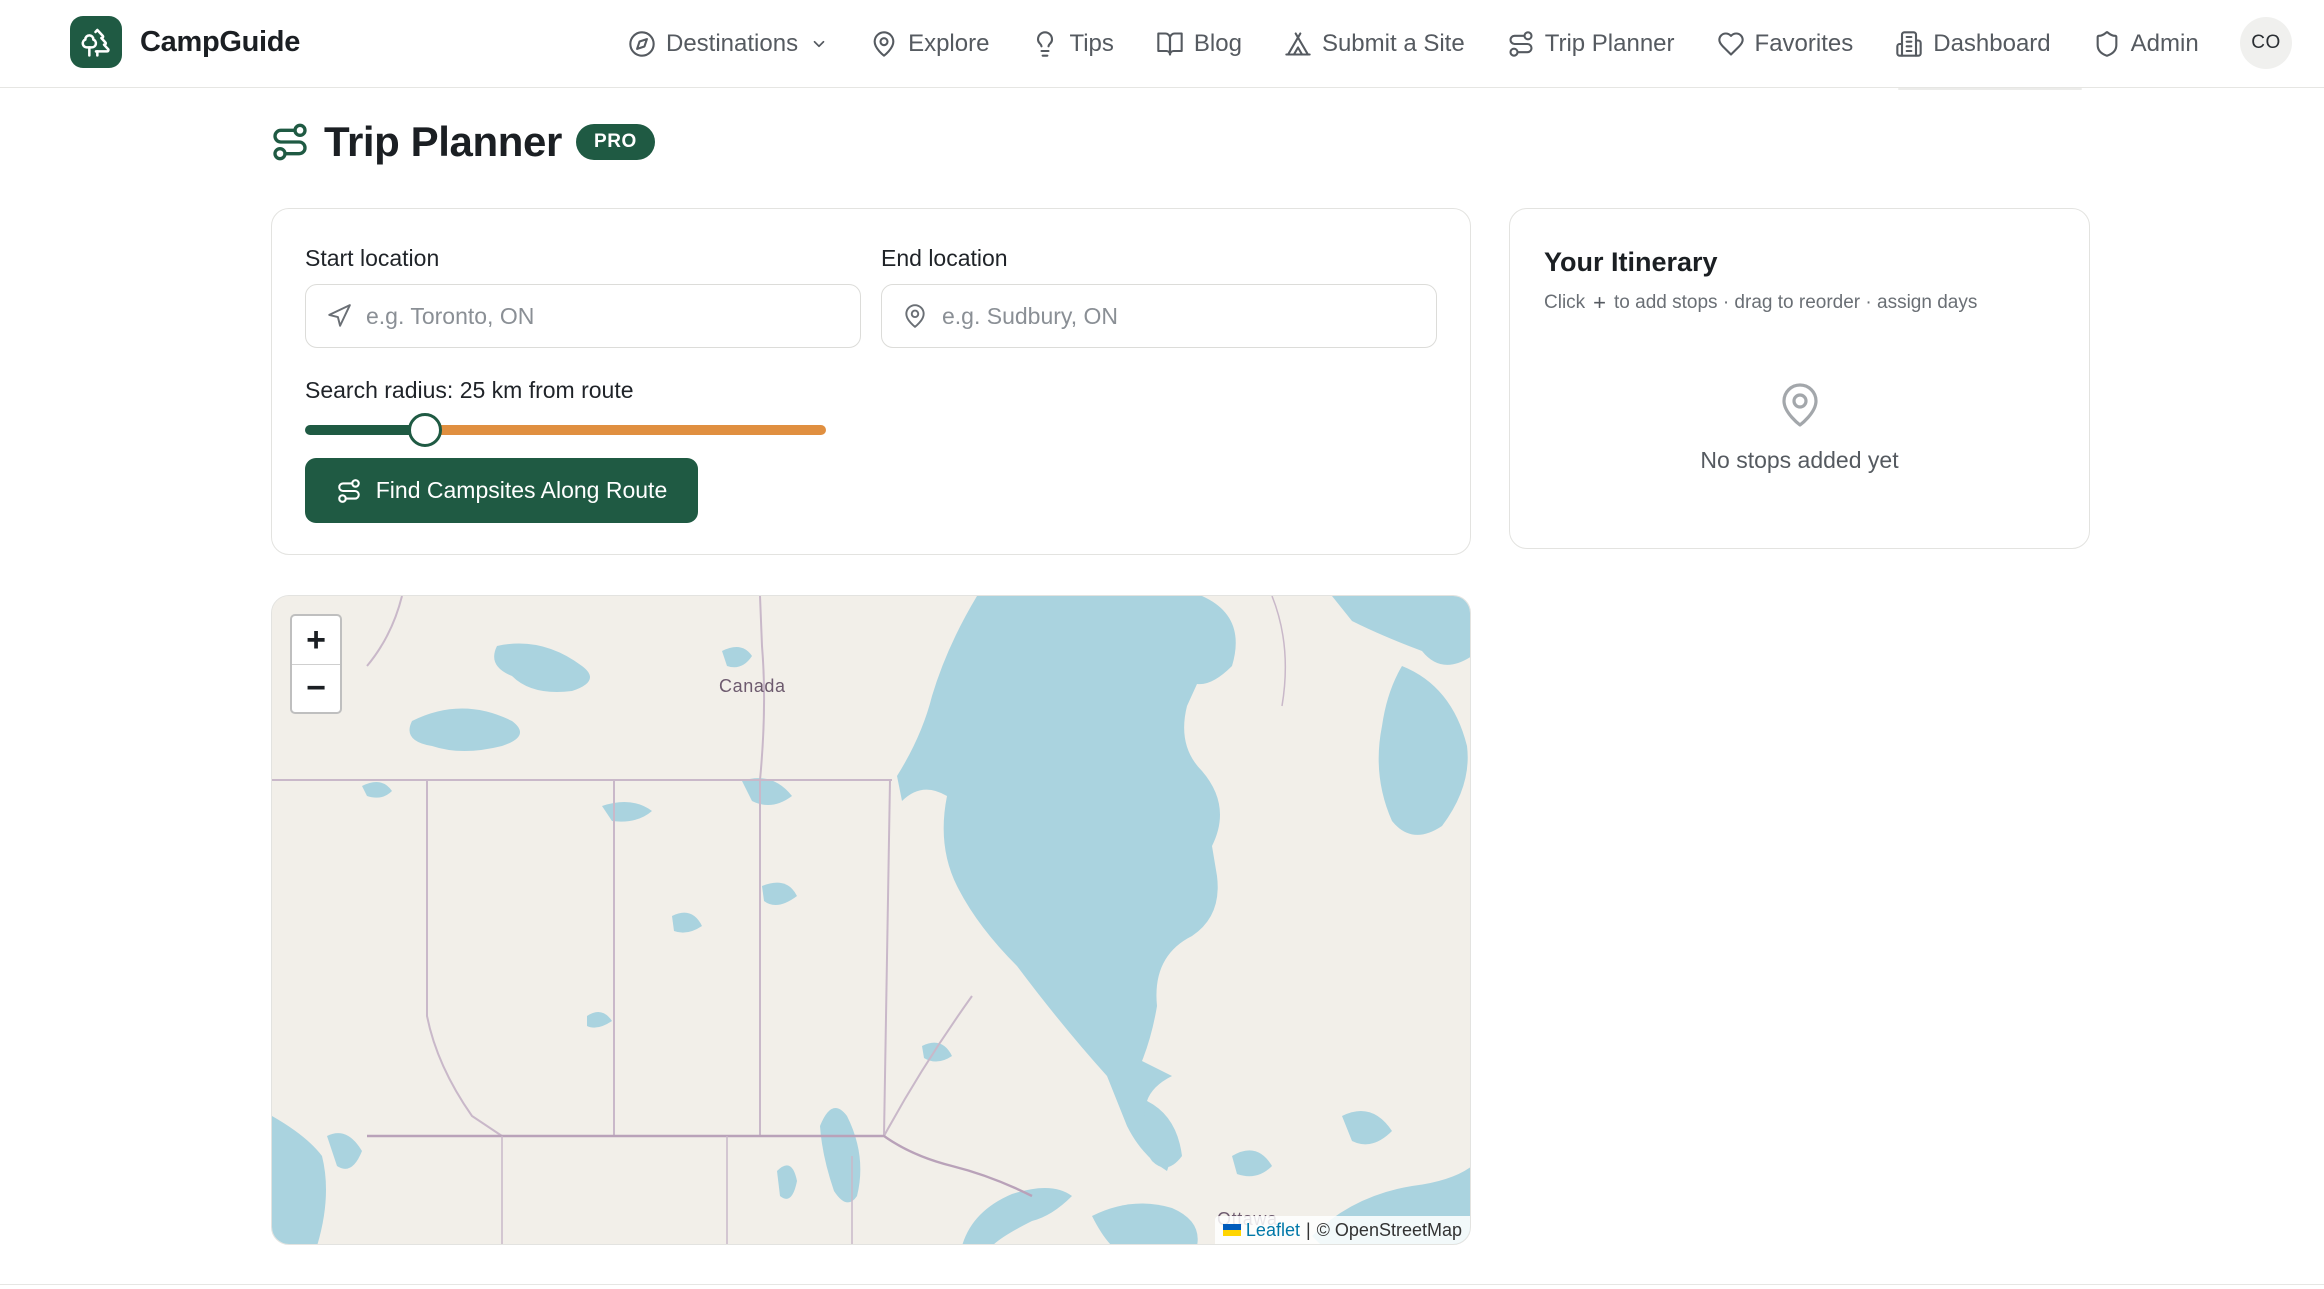 The image size is (2324, 1289). I want to click on heart-icon, so click(1730, 44).